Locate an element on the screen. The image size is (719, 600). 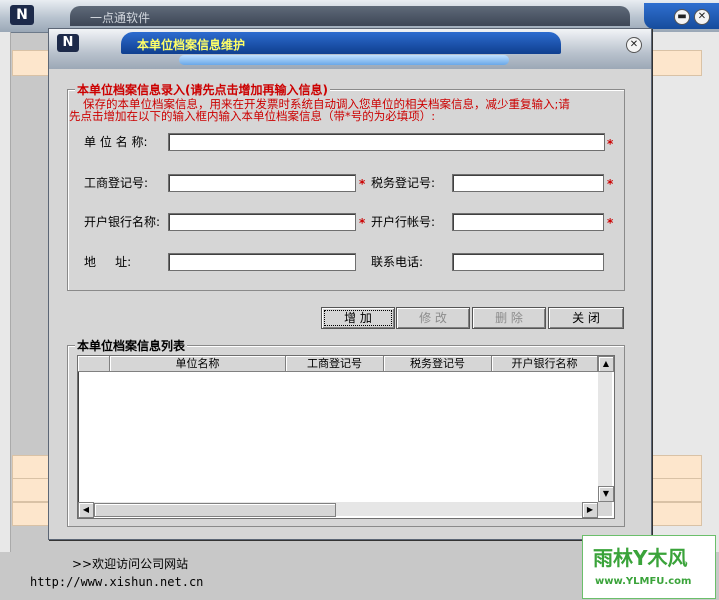
scroll-right-icon: ▶ is located at coordinates (590, 510).